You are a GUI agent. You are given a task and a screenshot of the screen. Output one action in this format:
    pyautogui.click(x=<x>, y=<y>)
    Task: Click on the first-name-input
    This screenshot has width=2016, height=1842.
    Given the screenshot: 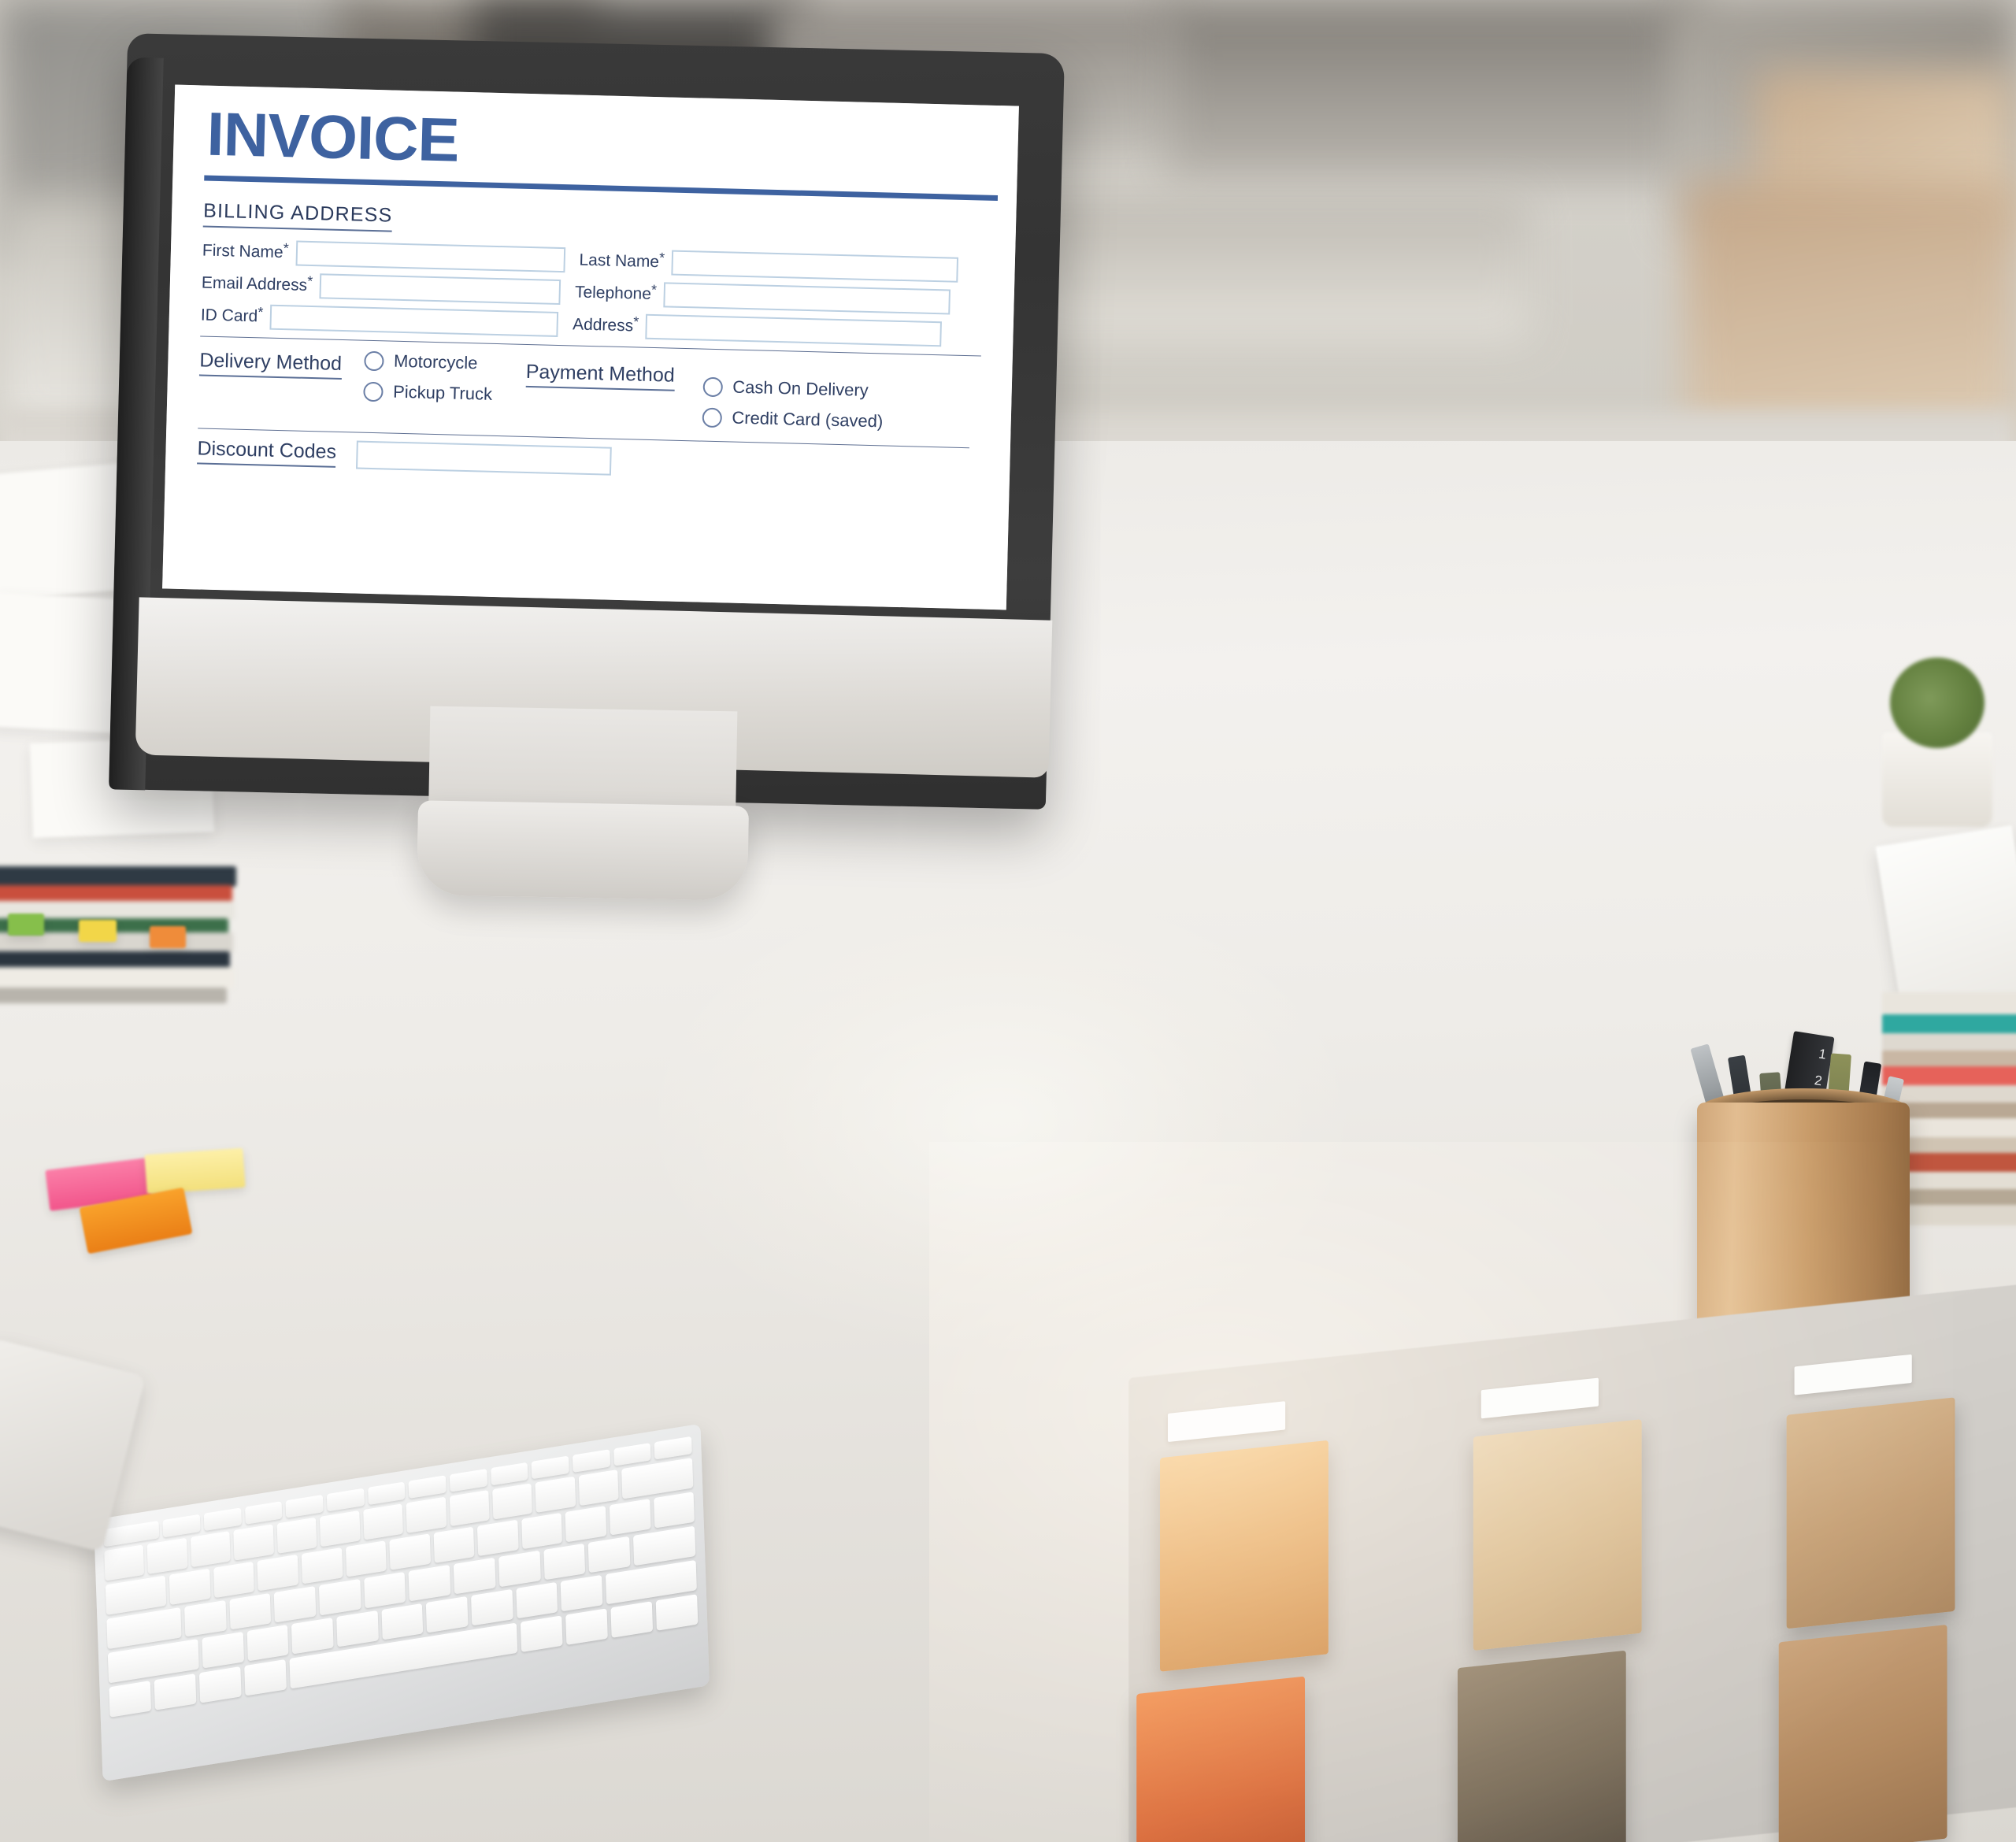 What is the action you would take?
    pyautogui.click(x=430, y=256)
    